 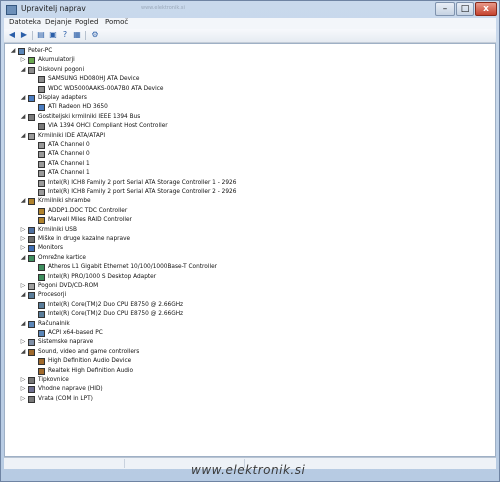 I want to click on tree-node: ▷ Monitors, so click(x=249, y=248).